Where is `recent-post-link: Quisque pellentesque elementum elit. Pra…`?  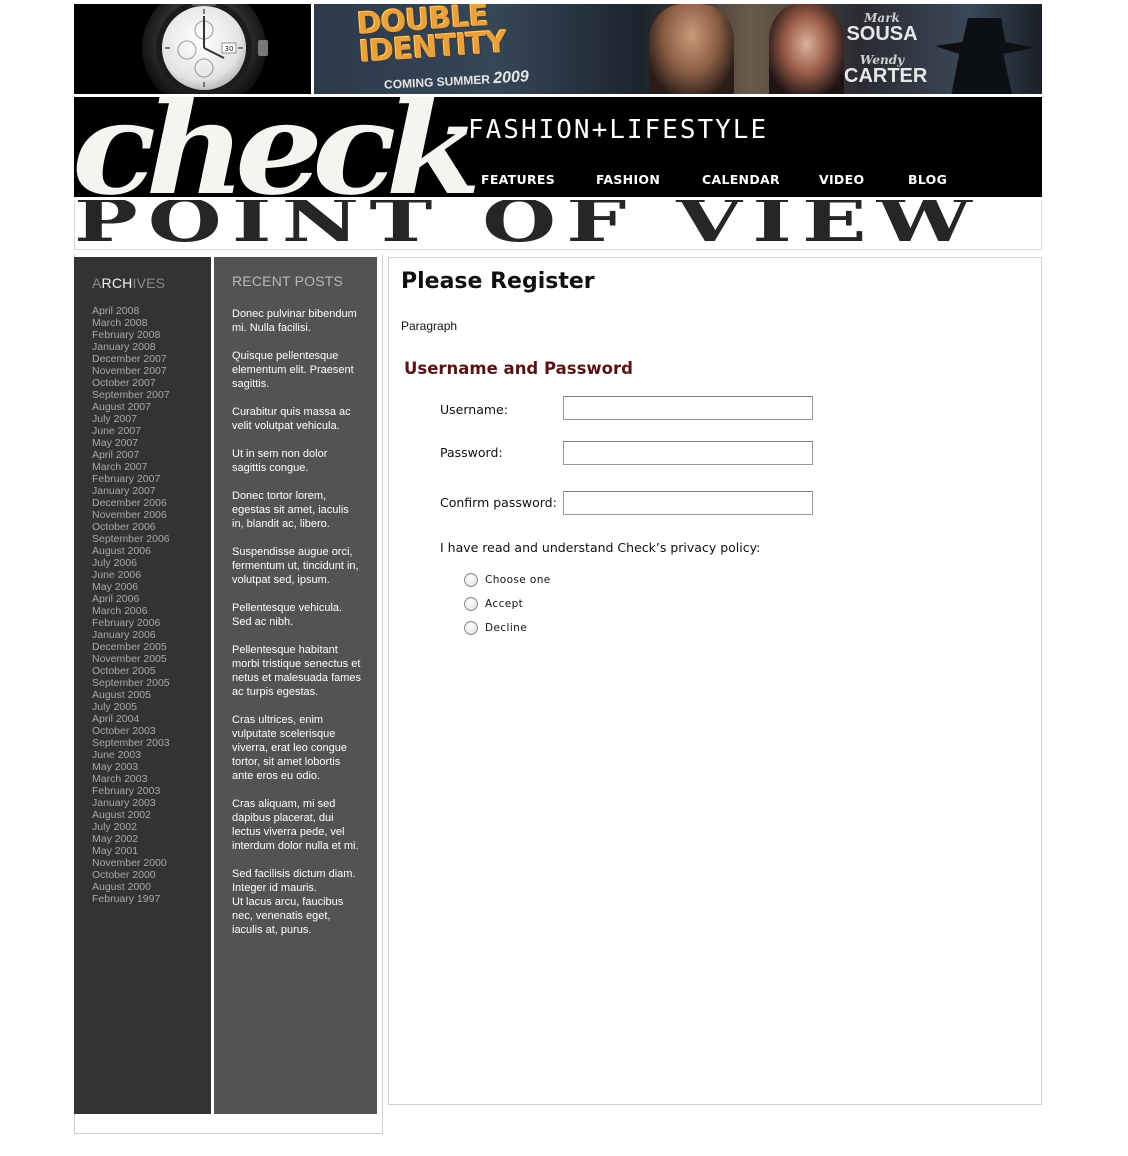 recent-post-link: Quisque pellentesque elementum elit. Pra… is located at coordinates (297, 370).